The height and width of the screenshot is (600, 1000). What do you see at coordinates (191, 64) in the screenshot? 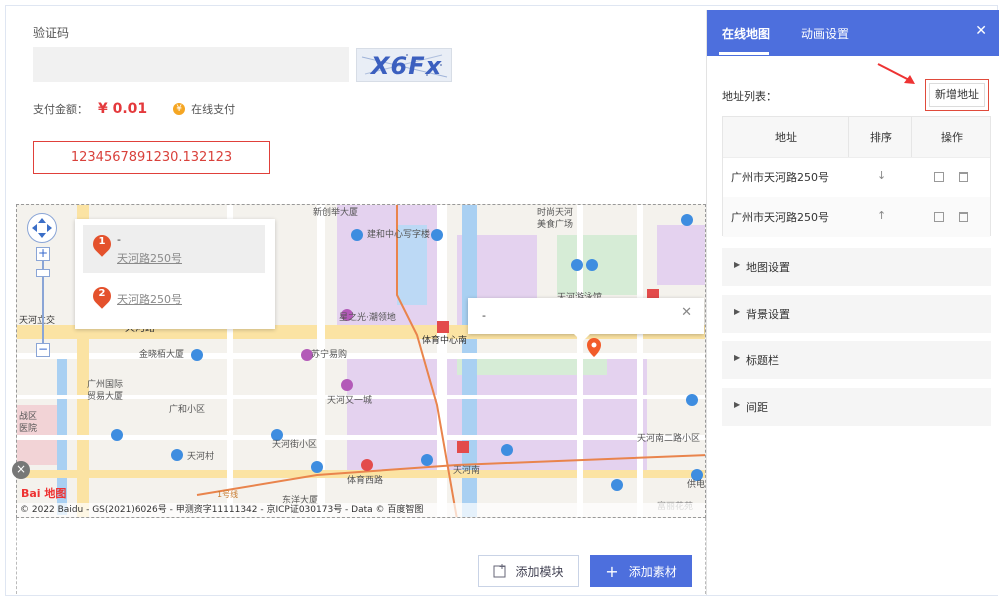
I see `captcha-input` at bounding box center [191, 64].